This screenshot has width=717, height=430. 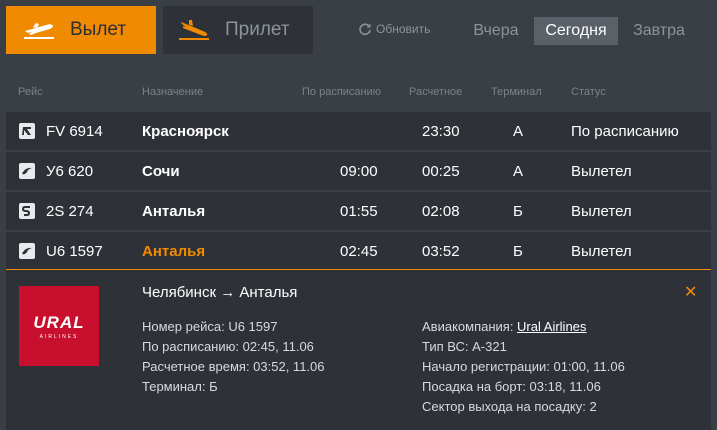 I want to click on day-today: Сегодня, so click(x=576, y=31).